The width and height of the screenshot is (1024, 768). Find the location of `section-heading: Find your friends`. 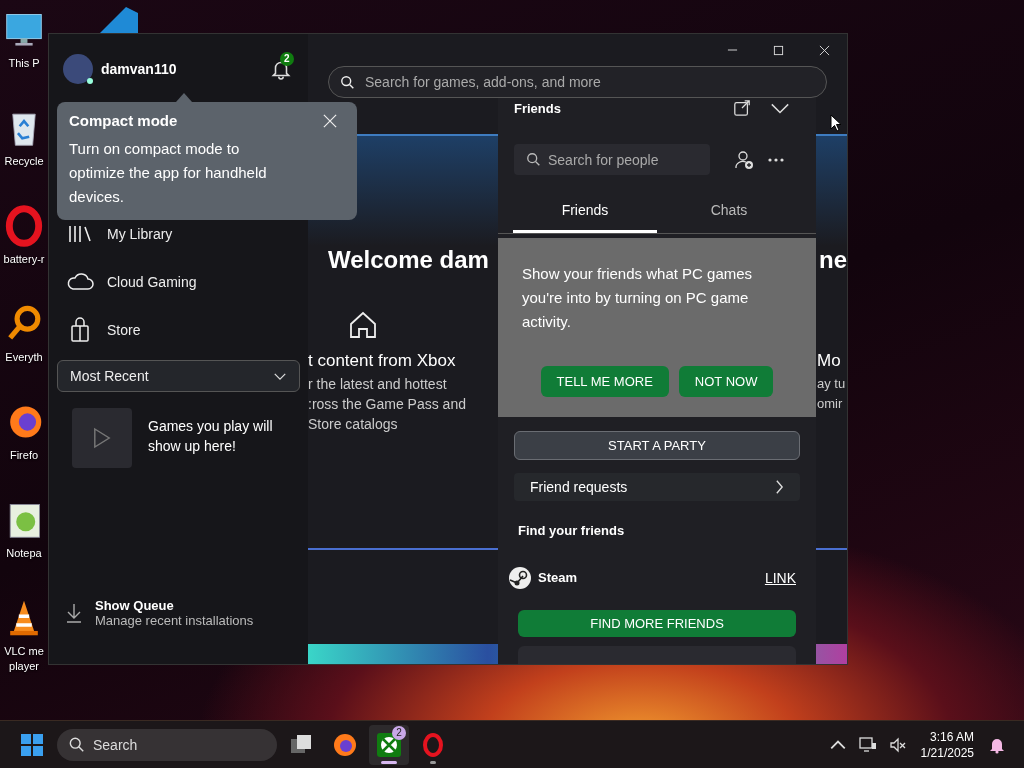

section-heading: Find your friends is located at coordinates (571, 530).